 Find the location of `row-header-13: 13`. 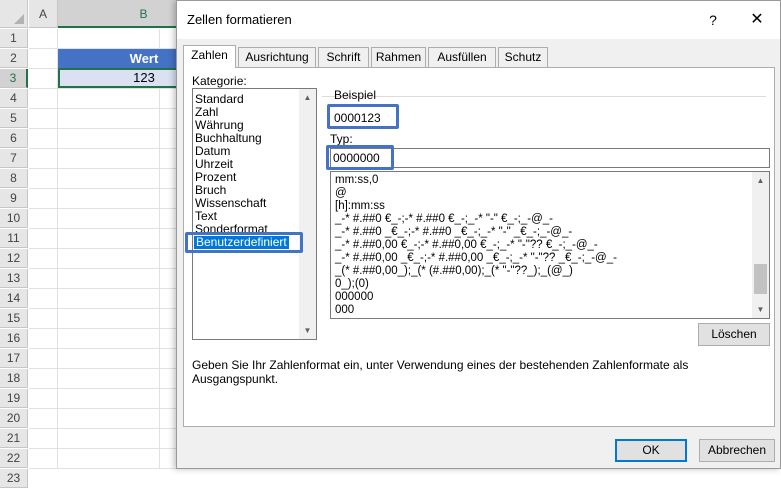

row-header-13: 13 is located at coordinates (14, 278).